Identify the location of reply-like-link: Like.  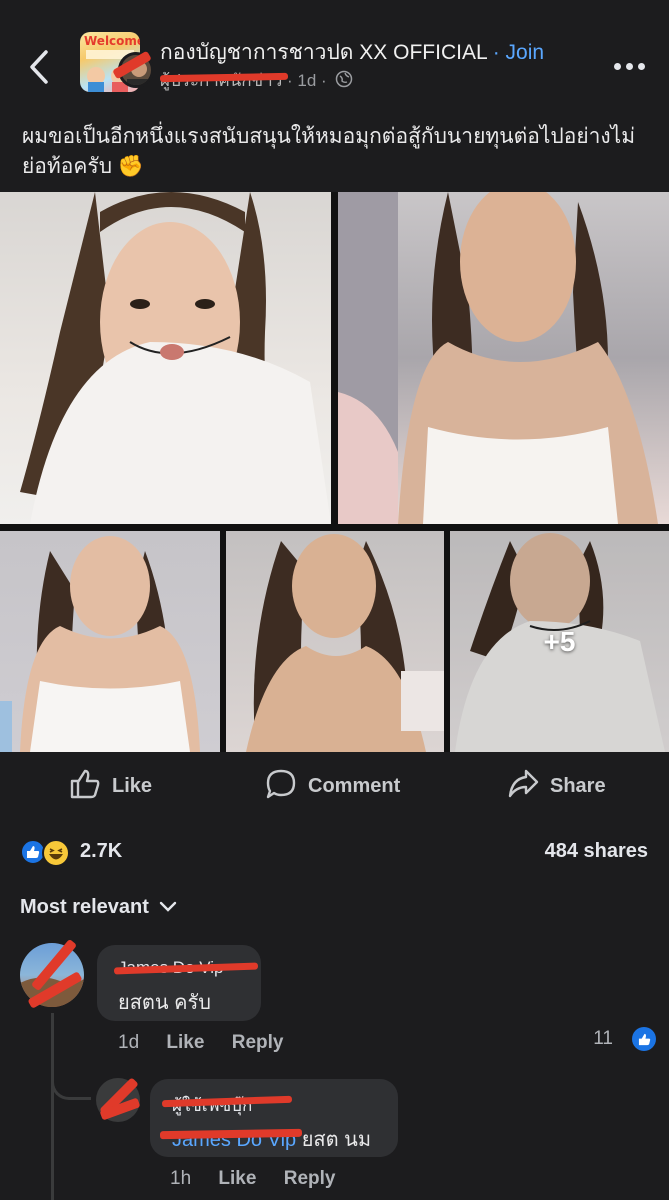
(237, 1178).